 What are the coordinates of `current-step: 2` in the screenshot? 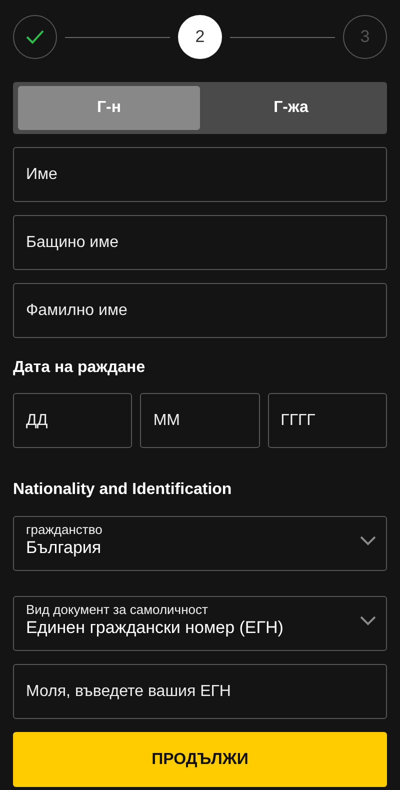 It's located at (200, 37).